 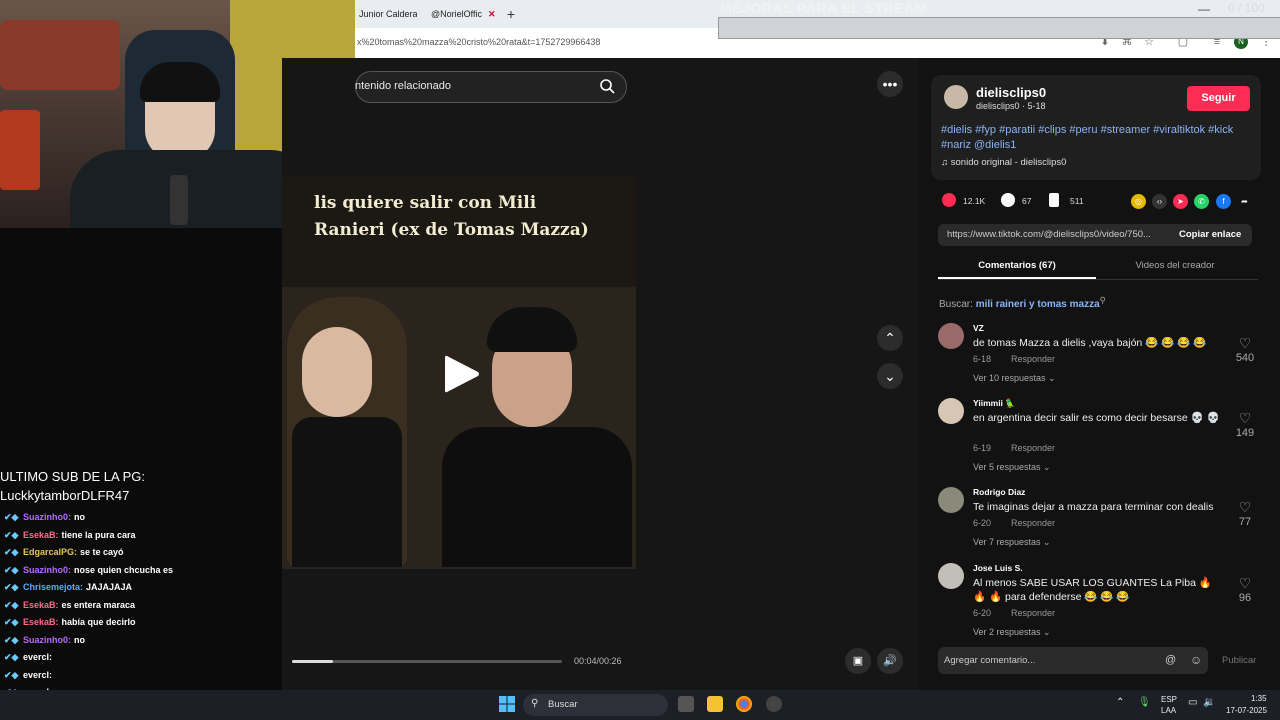 I want to click on chat-username: Chrisemejota:, so click(x=53, y=587).